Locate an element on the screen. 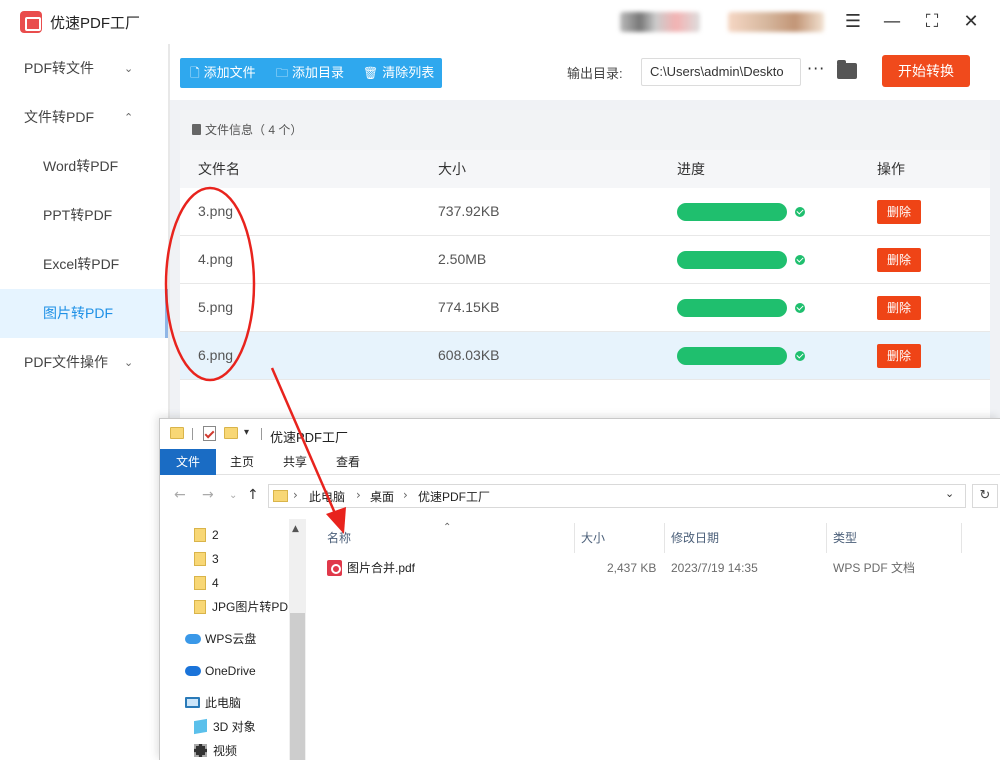 This screenshot has height=760, width=1000. nav-item-onedrive: OneDrive is located at coordinates (220, 671).